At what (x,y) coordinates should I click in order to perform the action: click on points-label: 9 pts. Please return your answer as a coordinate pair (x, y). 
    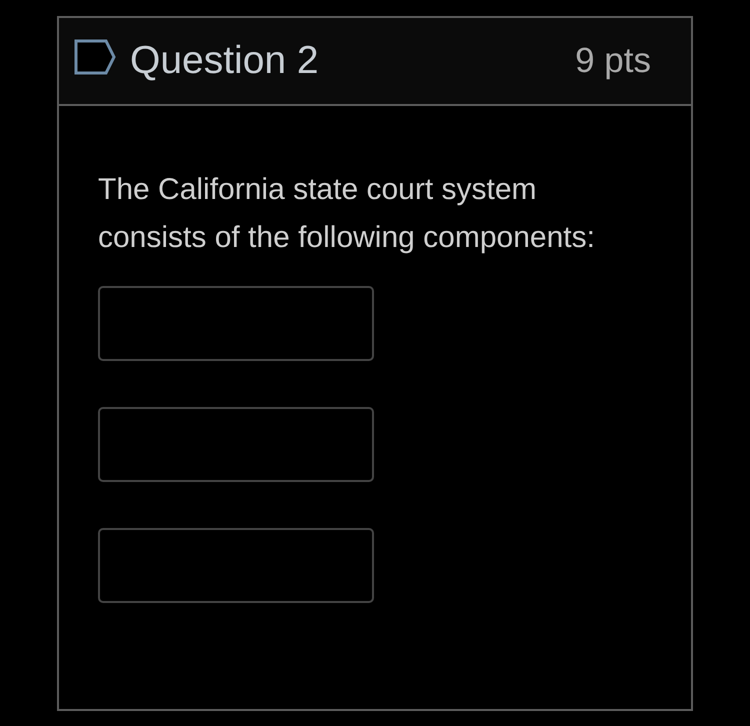
    Looking at the image, I should click on (613, 61).